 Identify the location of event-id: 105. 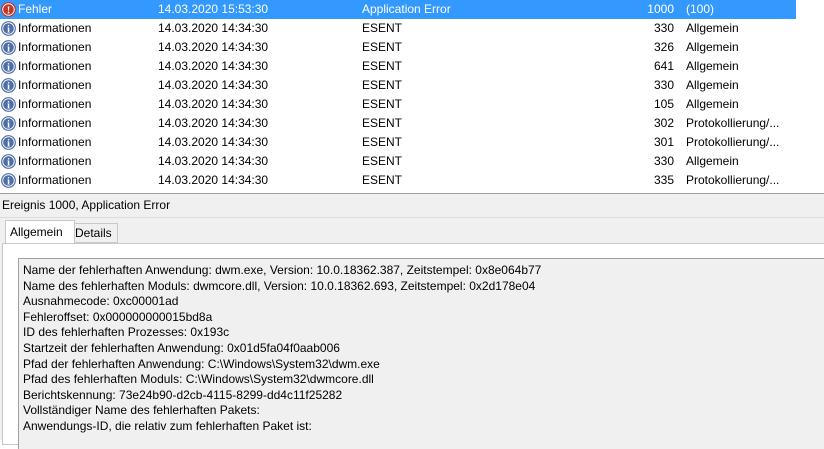
(663, 104).